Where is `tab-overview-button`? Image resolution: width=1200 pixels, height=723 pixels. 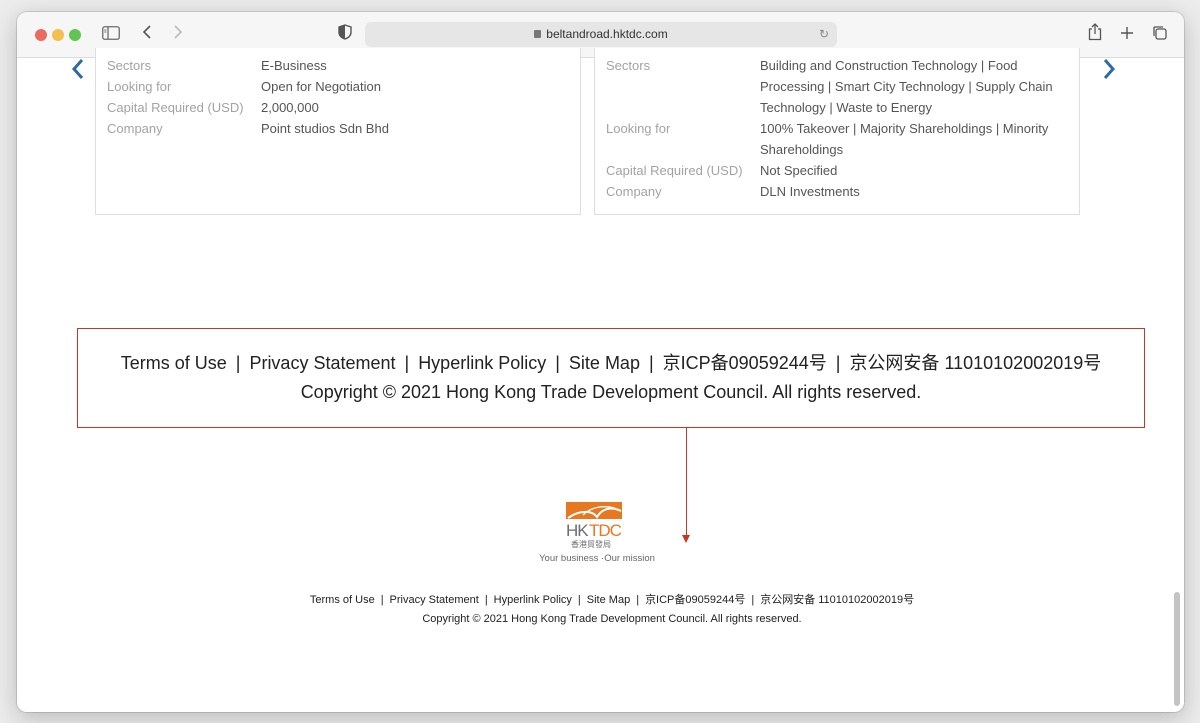
tab-overview-button is located at coordinates (1160, 35).